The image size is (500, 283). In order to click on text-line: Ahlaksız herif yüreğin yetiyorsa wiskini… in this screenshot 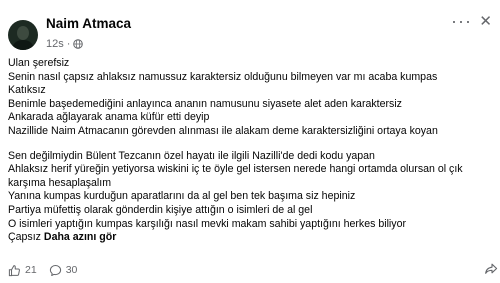, I will do `click(235, 176)`.